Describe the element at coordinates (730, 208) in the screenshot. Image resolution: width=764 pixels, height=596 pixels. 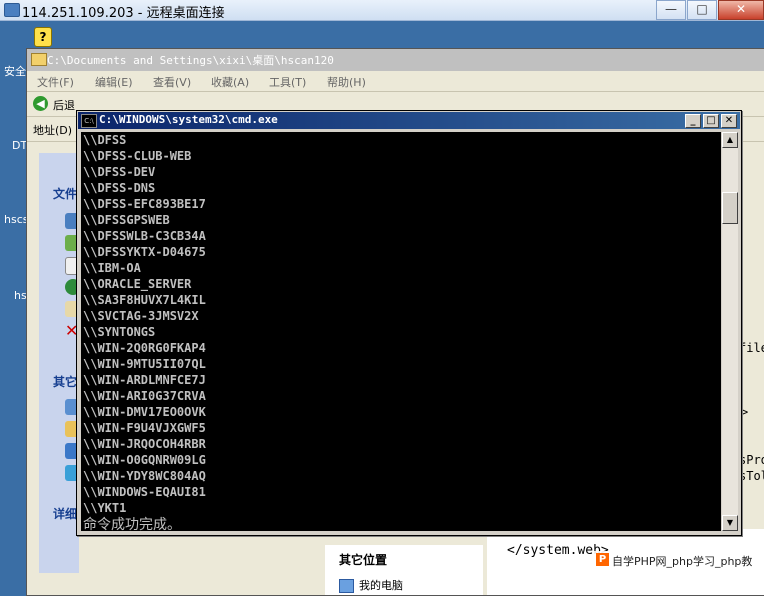
I see `scroll-thumb` at that location.